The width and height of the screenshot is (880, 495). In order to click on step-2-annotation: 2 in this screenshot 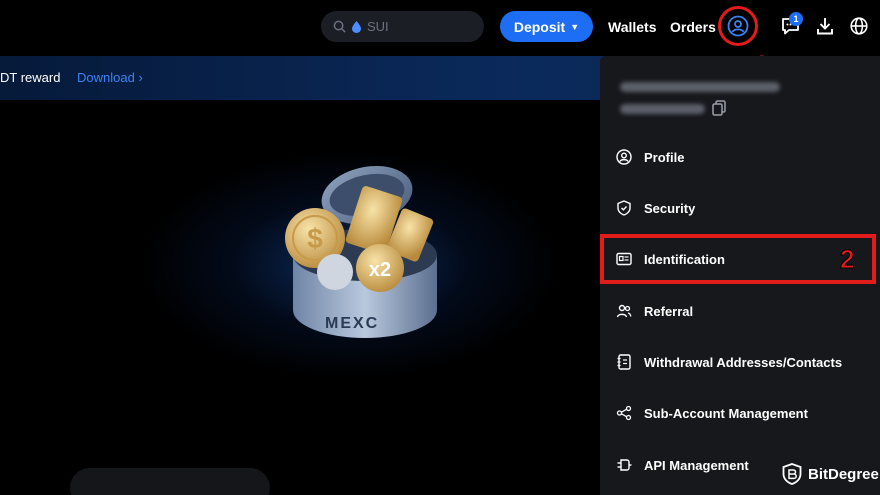, I will do `click(847, 259)`.